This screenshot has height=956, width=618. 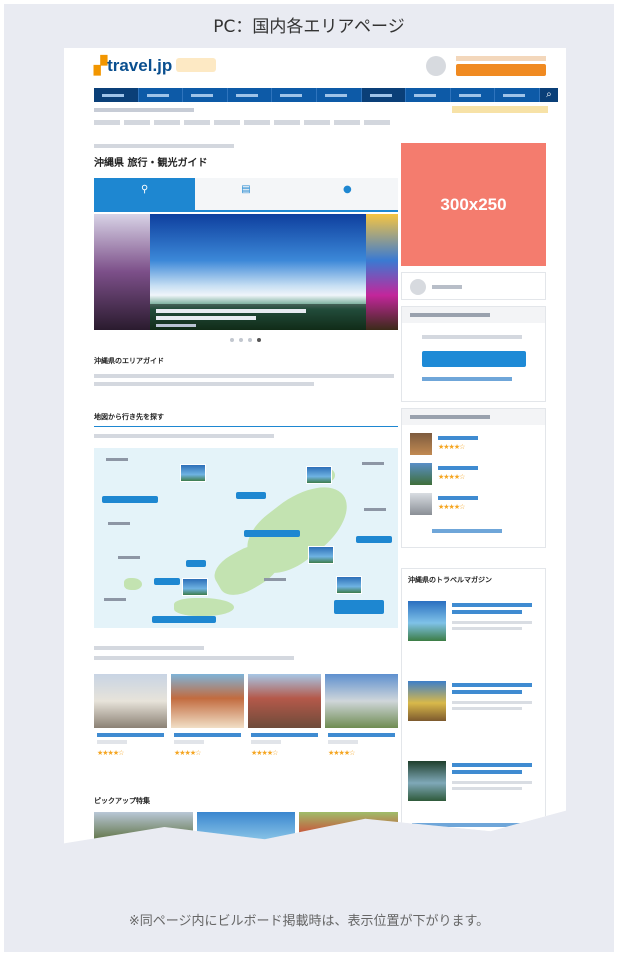 What do you see at coordinates (450, 580) in the screenshot?
I see `section-title-magazine: 沖縄県のトラベルマガジン` at bounding box center [450, 580].